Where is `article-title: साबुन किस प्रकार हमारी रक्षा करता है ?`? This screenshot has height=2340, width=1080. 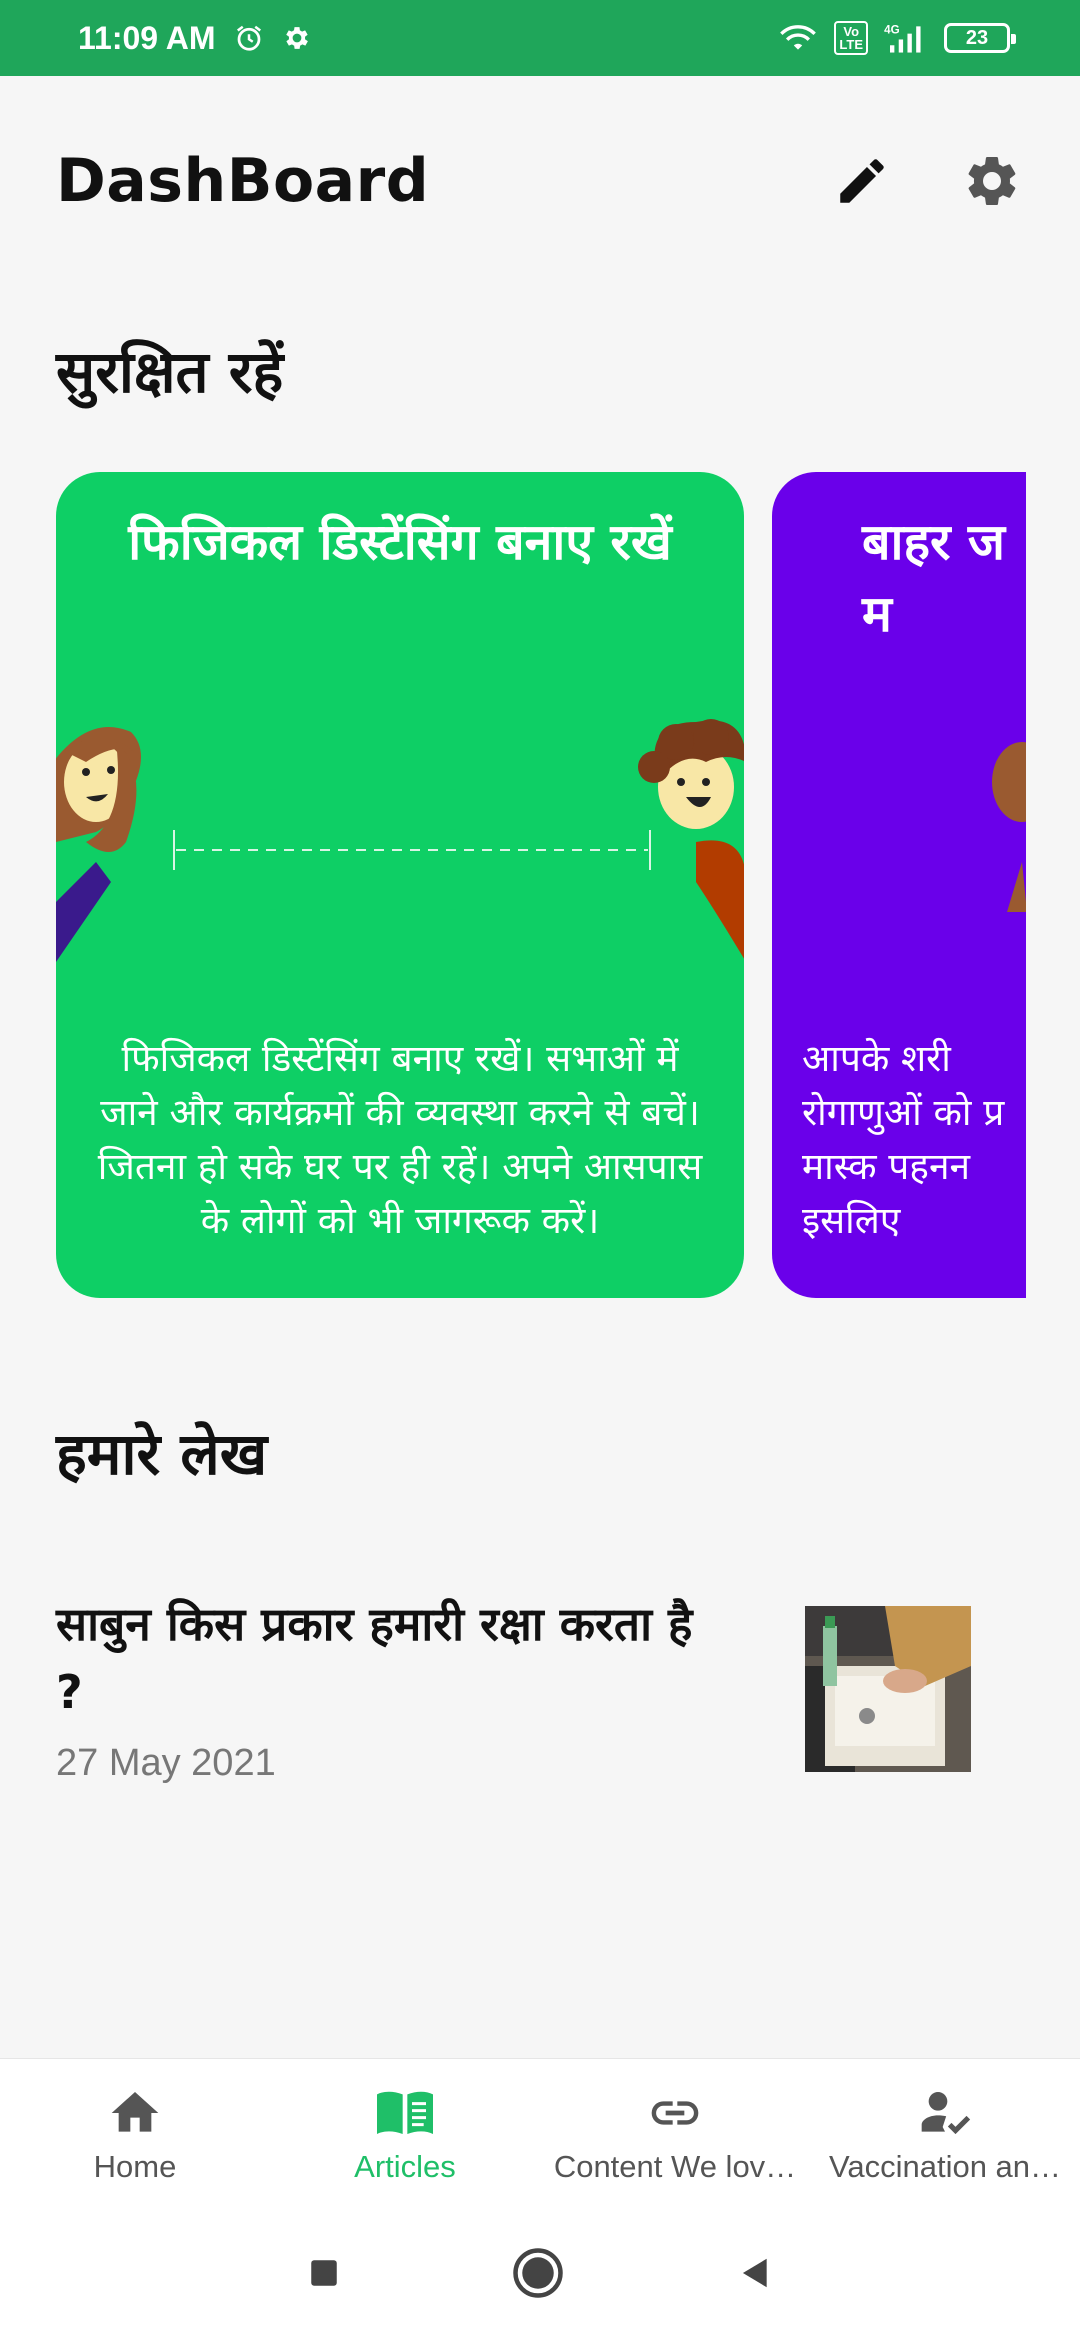
article-title: साबुन किस प्रकार हमारी रक्षा करता है ? is located at coordinates (374, 1658).